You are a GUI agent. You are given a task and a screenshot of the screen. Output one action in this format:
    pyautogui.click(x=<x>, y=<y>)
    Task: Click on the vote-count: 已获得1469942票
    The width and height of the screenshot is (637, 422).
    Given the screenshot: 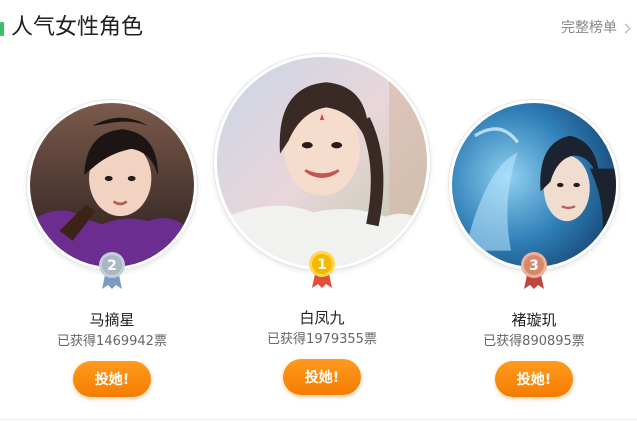 What is the action you would take?
    pyautogui.click(x=112, y=341)
    